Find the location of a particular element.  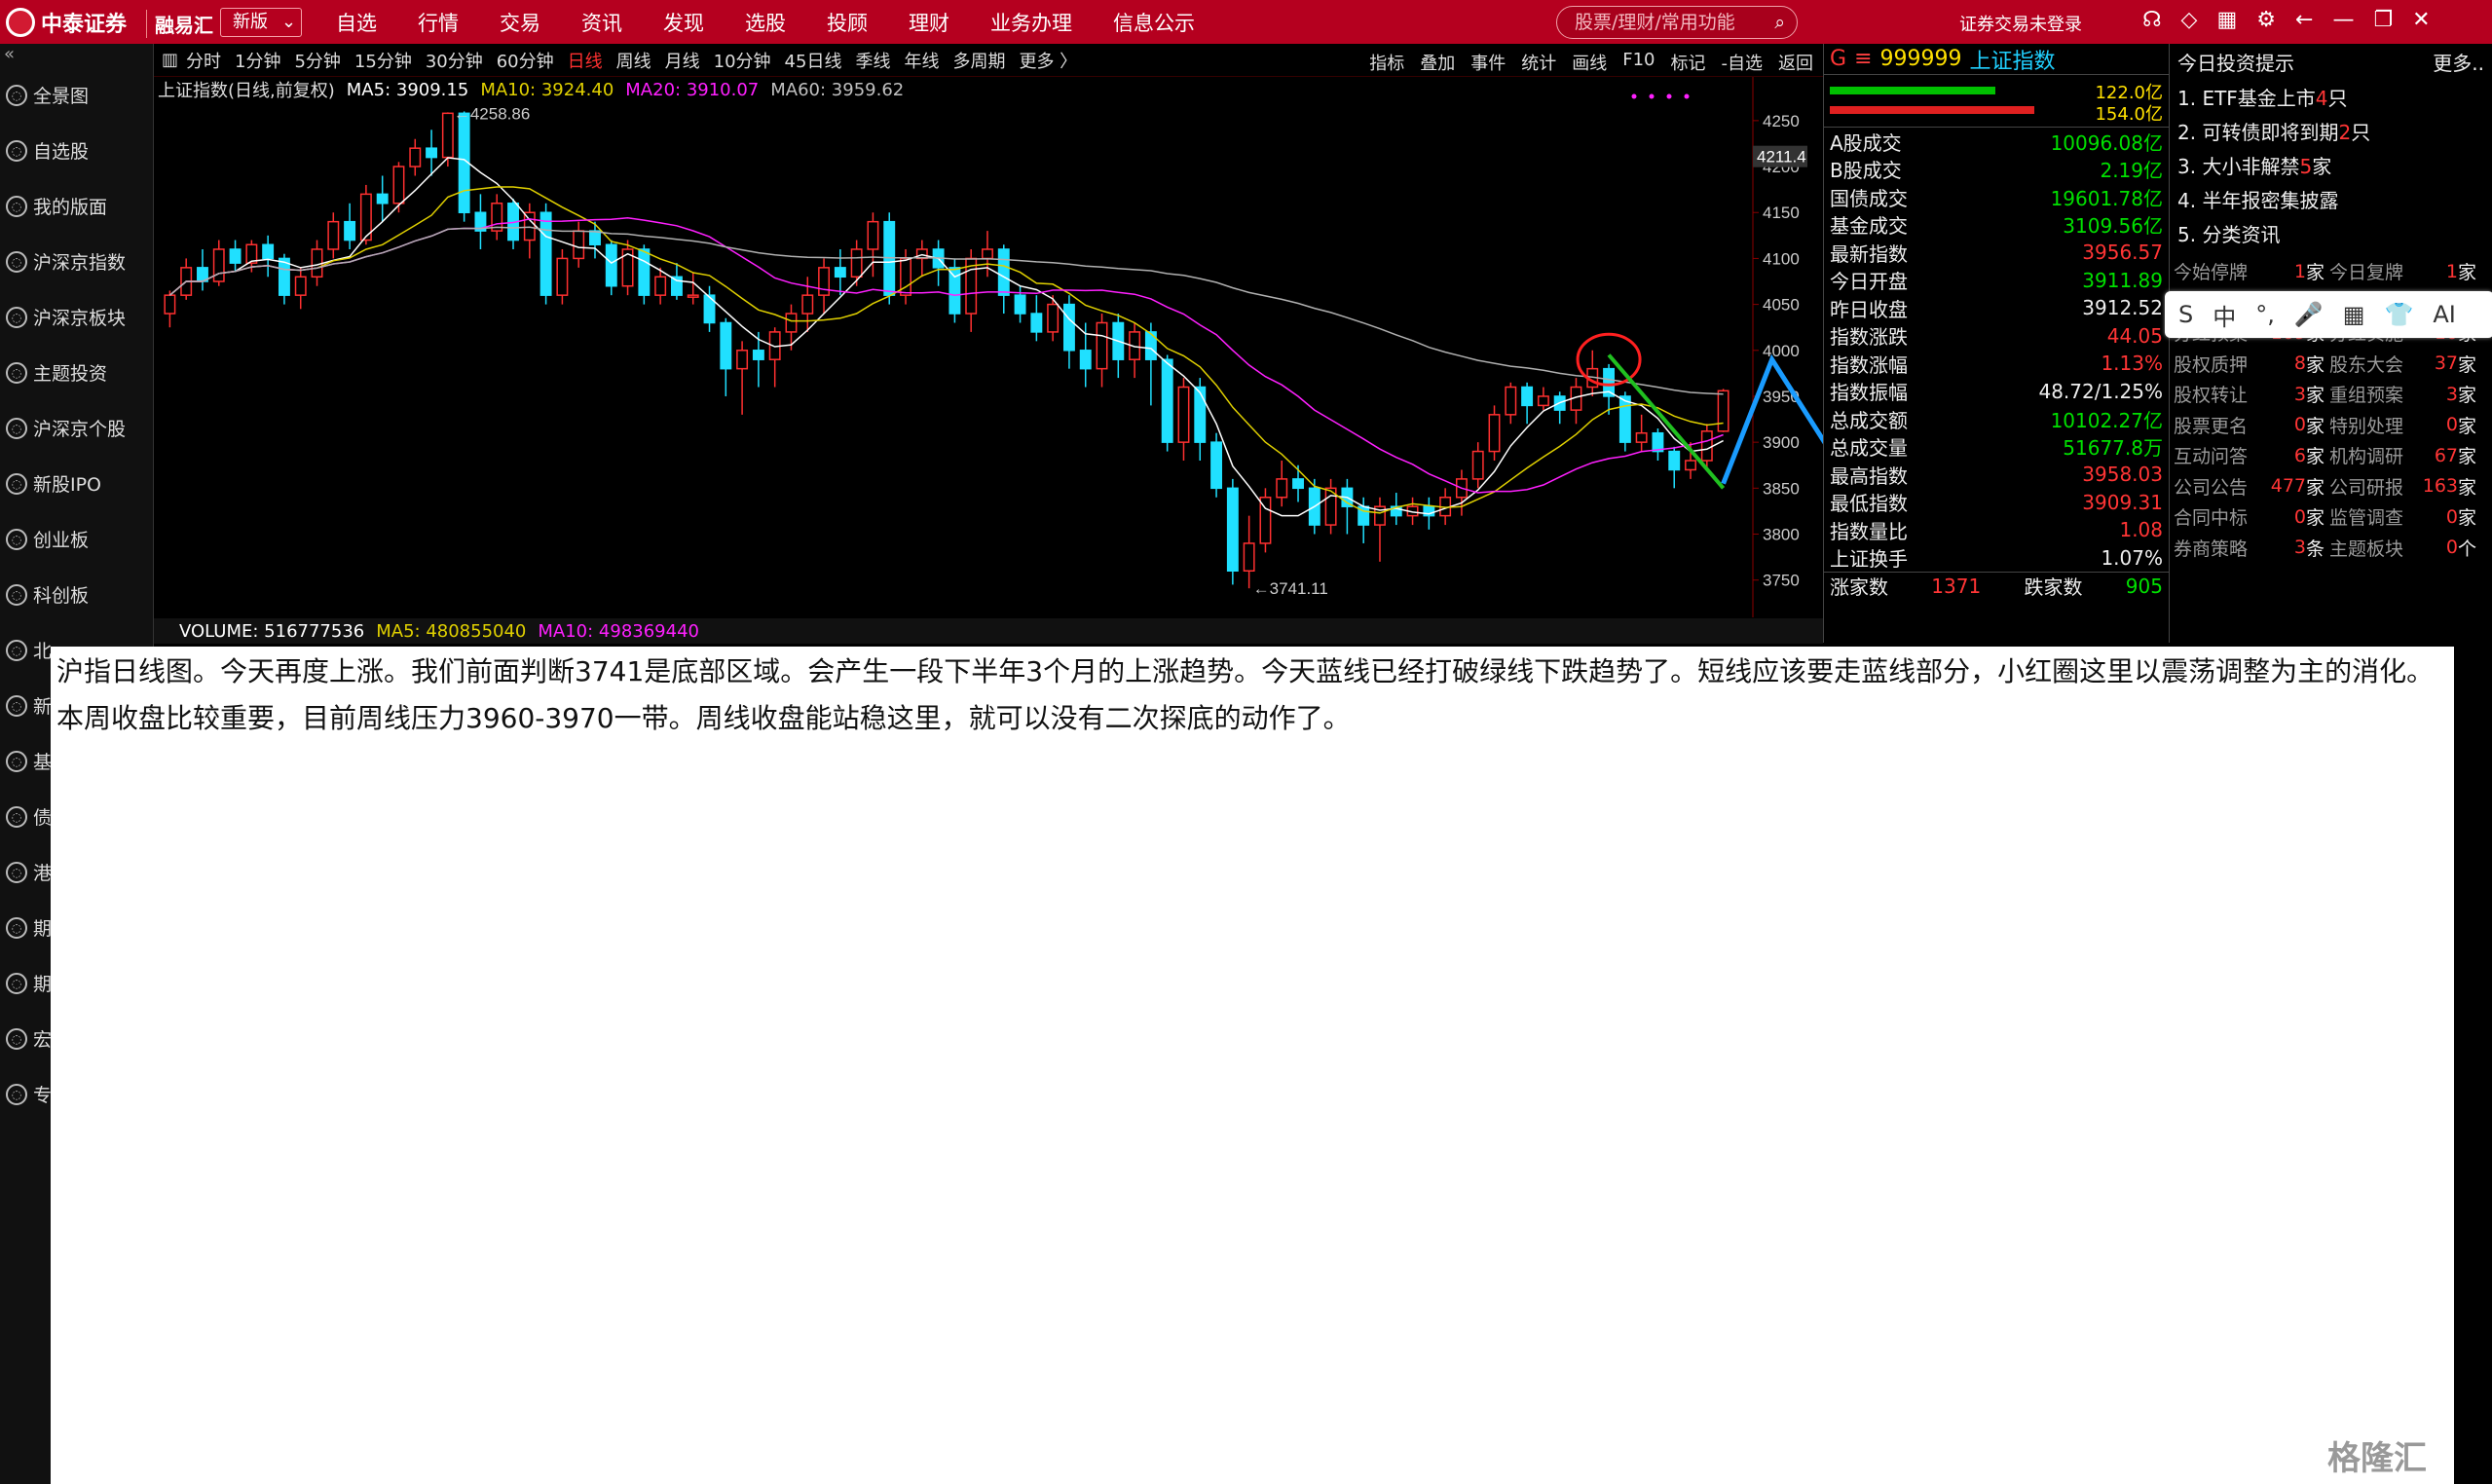

stat-label: 今日复牌 is located at coordinates (2372, 271).